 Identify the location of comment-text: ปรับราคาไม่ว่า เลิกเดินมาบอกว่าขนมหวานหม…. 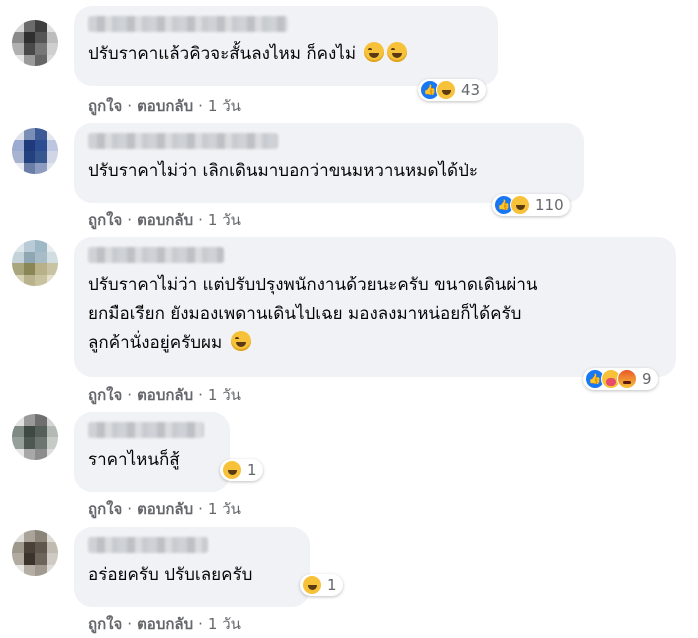
(283, 171).